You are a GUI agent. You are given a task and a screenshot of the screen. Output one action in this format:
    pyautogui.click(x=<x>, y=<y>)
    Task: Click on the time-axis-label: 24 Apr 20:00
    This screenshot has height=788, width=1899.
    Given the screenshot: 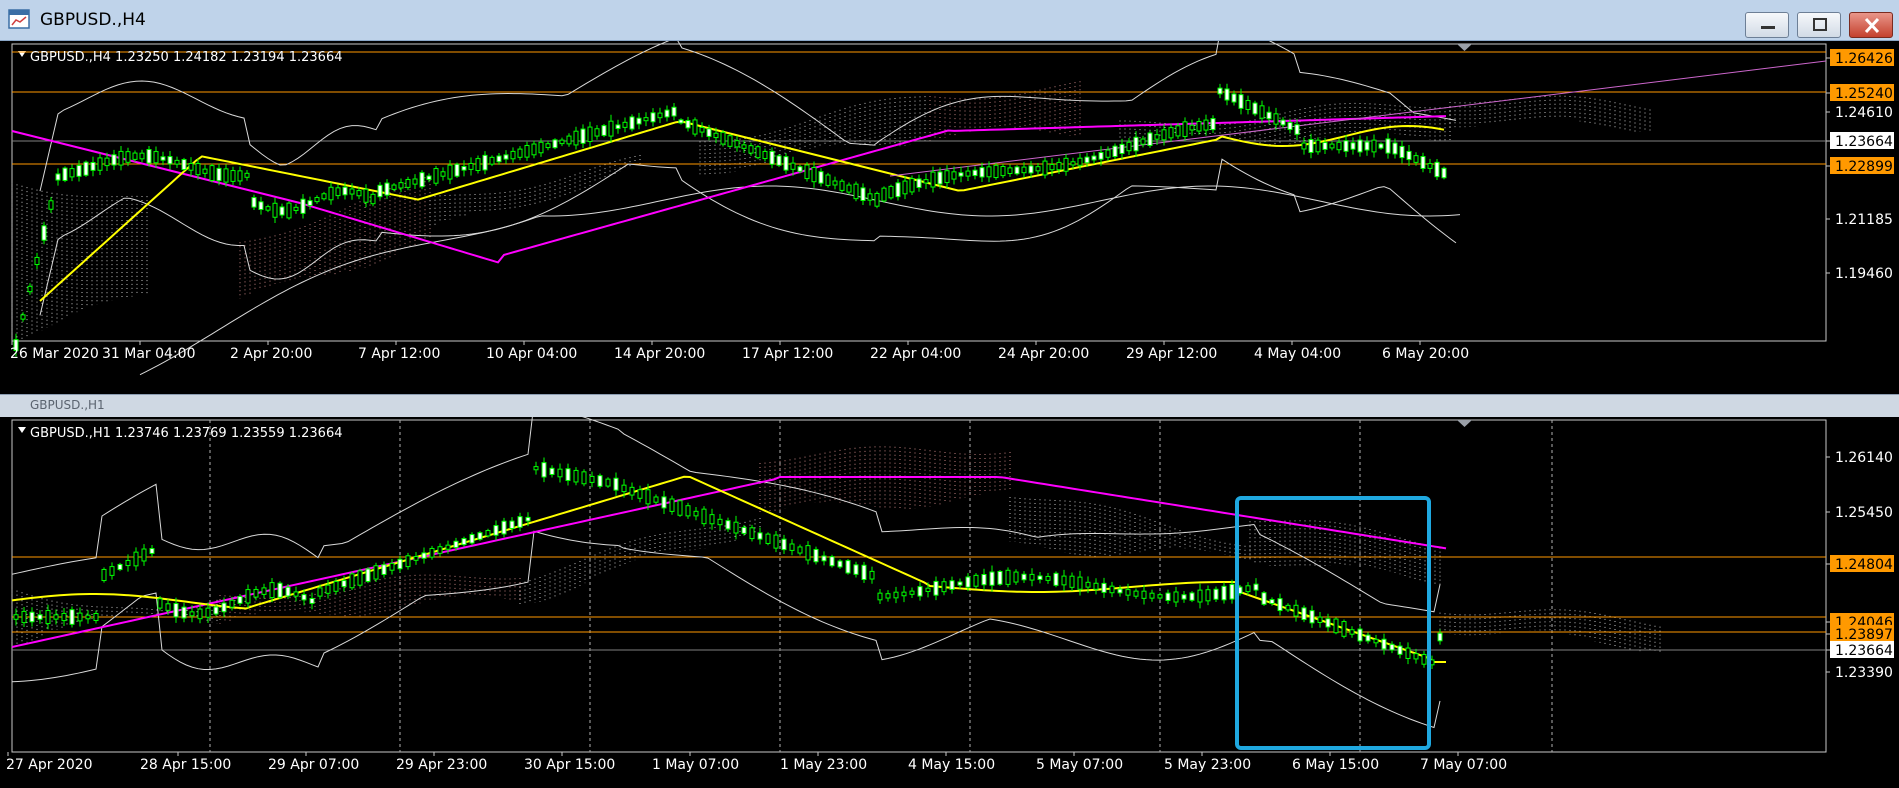 What is the action you would take?
    pyautogui.click(x=1043, y=354)
    